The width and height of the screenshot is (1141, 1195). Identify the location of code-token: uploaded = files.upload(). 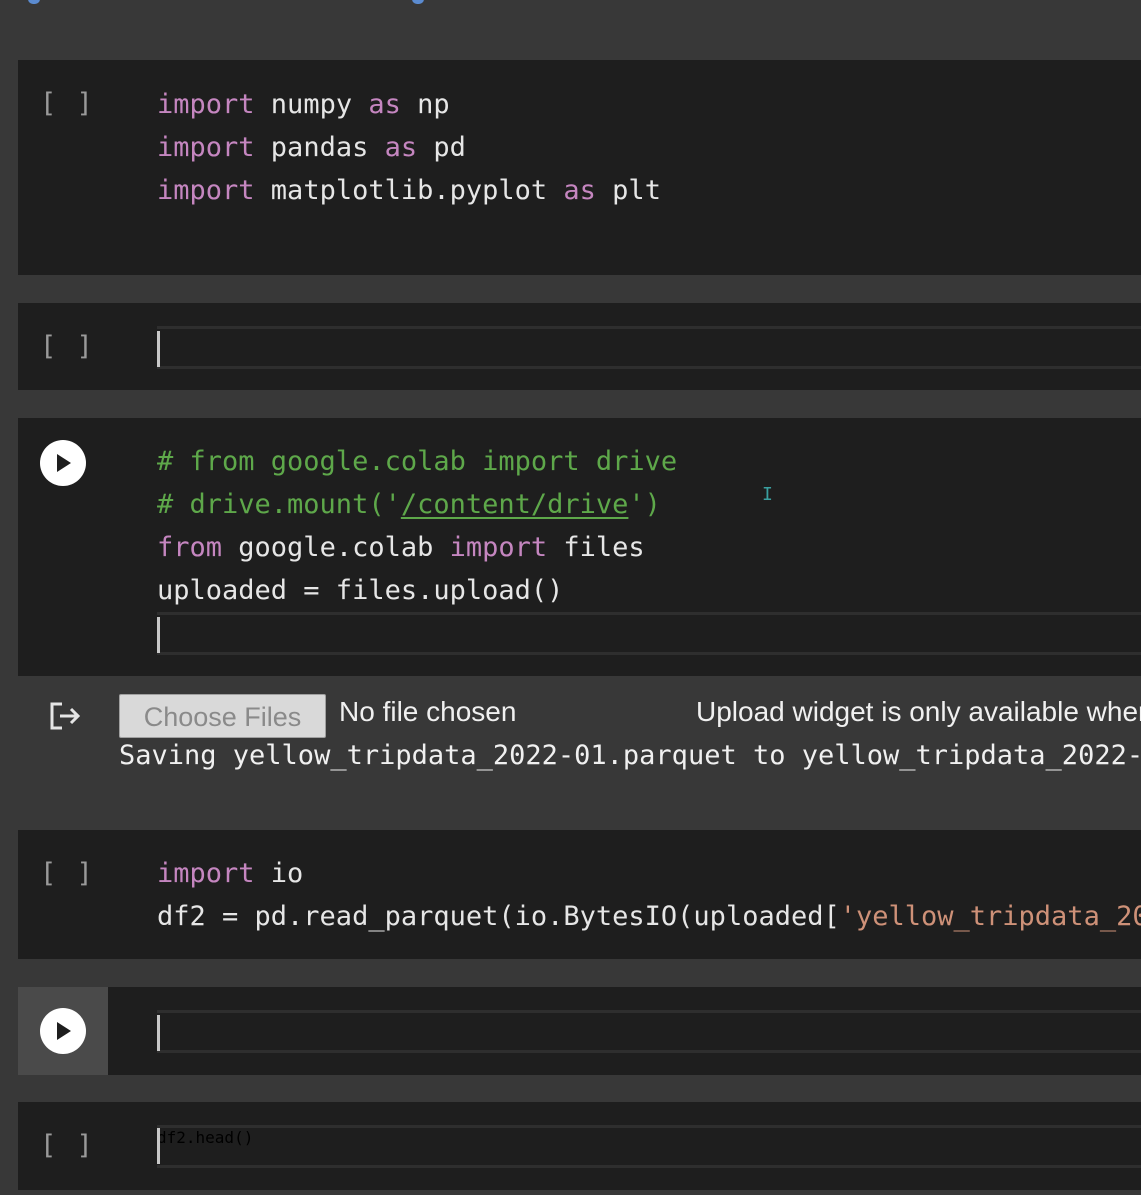
(360, 590).